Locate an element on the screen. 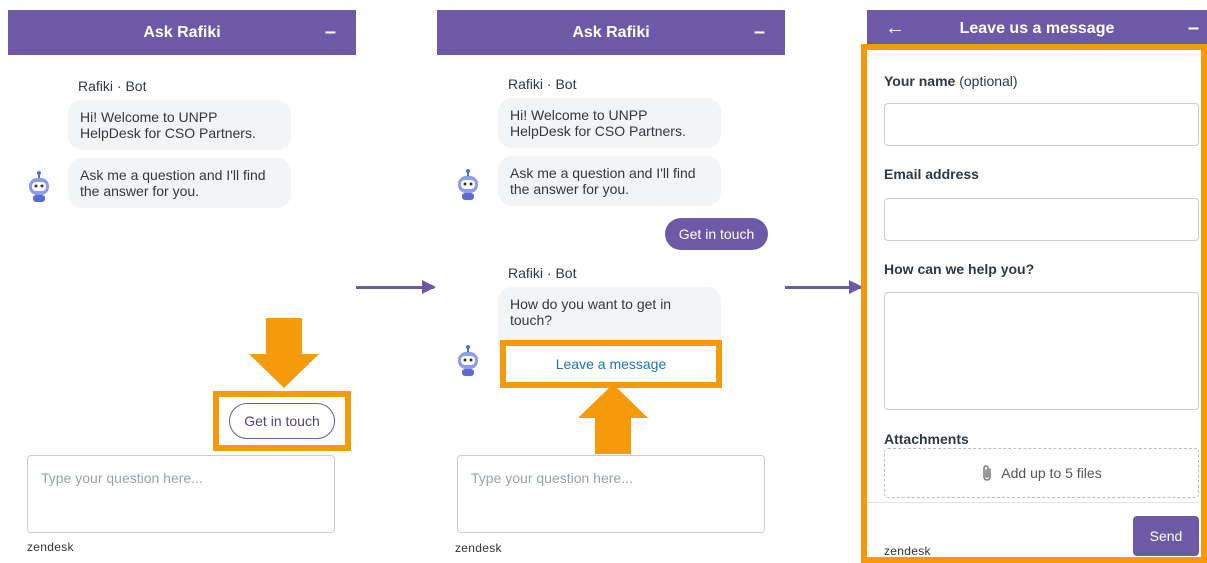  attachments-hint: Add up to 5 files is located at coordinates (1051, 473).